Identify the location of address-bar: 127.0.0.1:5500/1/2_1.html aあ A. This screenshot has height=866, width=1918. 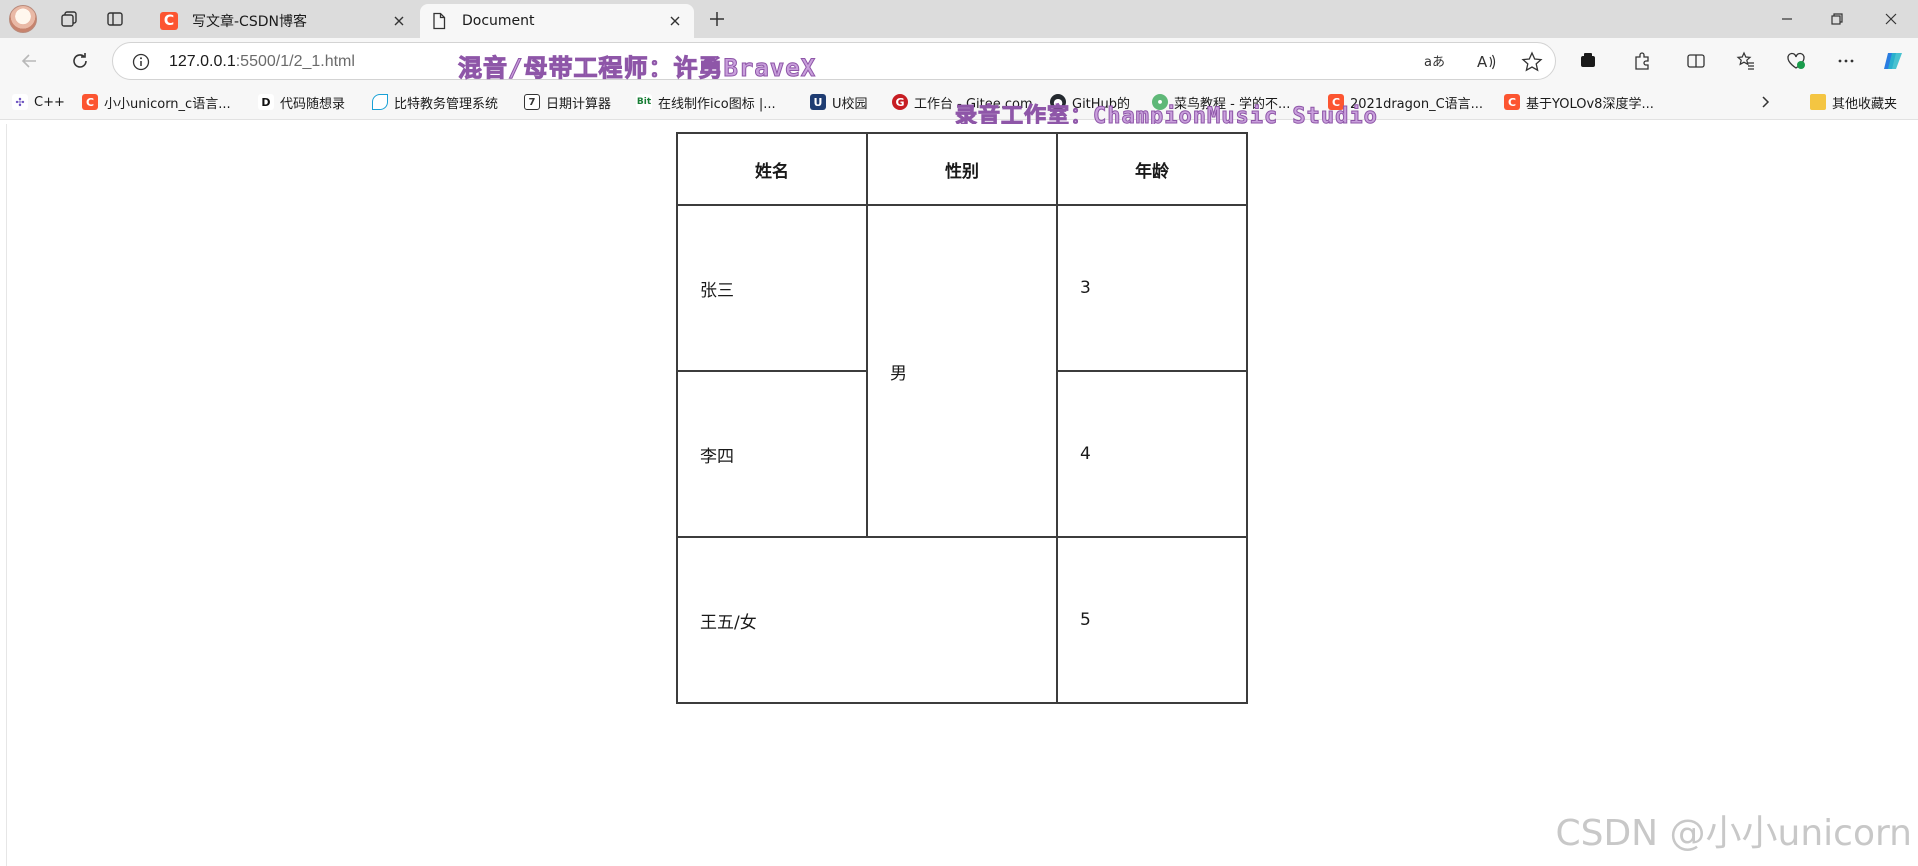
(834, 61).